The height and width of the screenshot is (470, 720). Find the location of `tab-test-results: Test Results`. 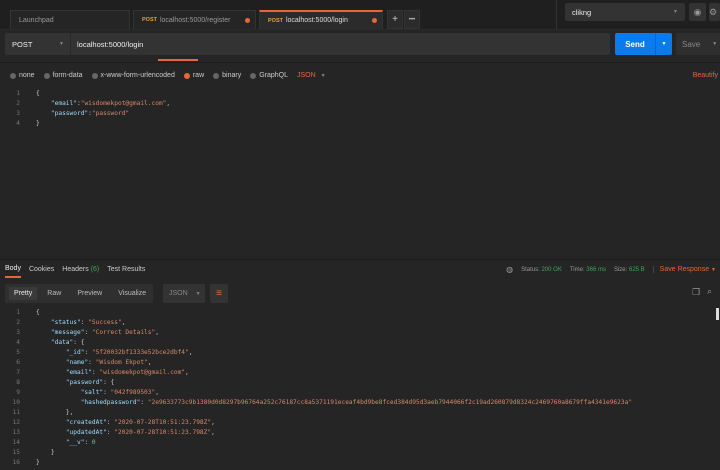

tab-test-results: Test Results is located at coordinates (126, 269).